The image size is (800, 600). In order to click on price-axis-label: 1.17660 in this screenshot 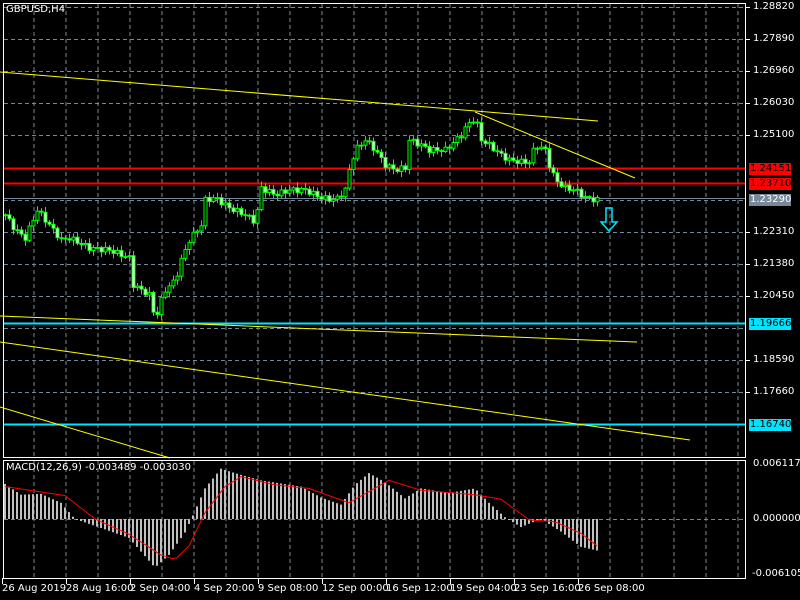, I will do `click(774, 392)`.